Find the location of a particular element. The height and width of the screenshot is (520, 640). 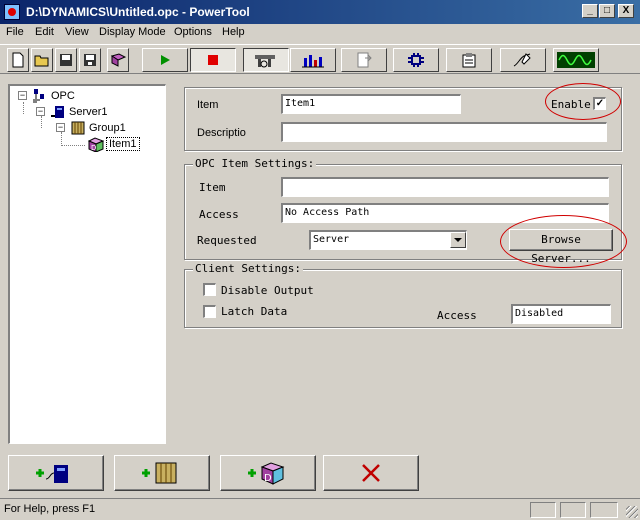

tree-node-opc: OPC is located at coordinates (53, 96).